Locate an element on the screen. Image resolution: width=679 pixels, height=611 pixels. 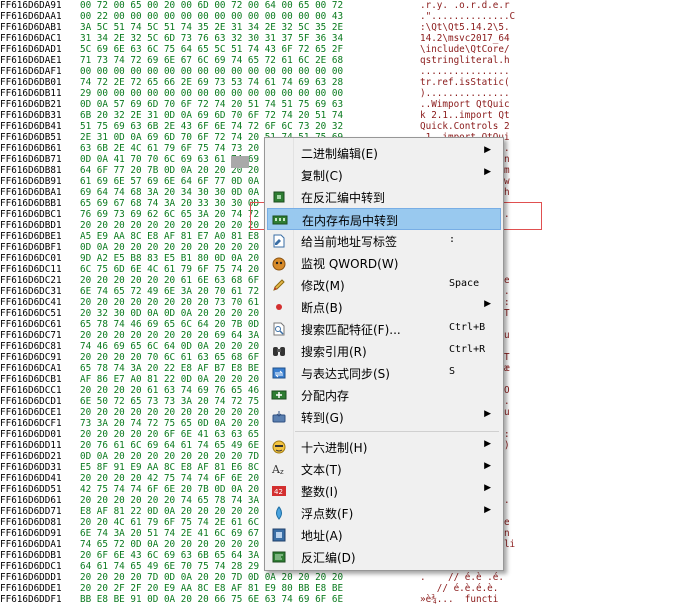
dump-address: FF616D6DB01 is located at coordinates (31, 82).